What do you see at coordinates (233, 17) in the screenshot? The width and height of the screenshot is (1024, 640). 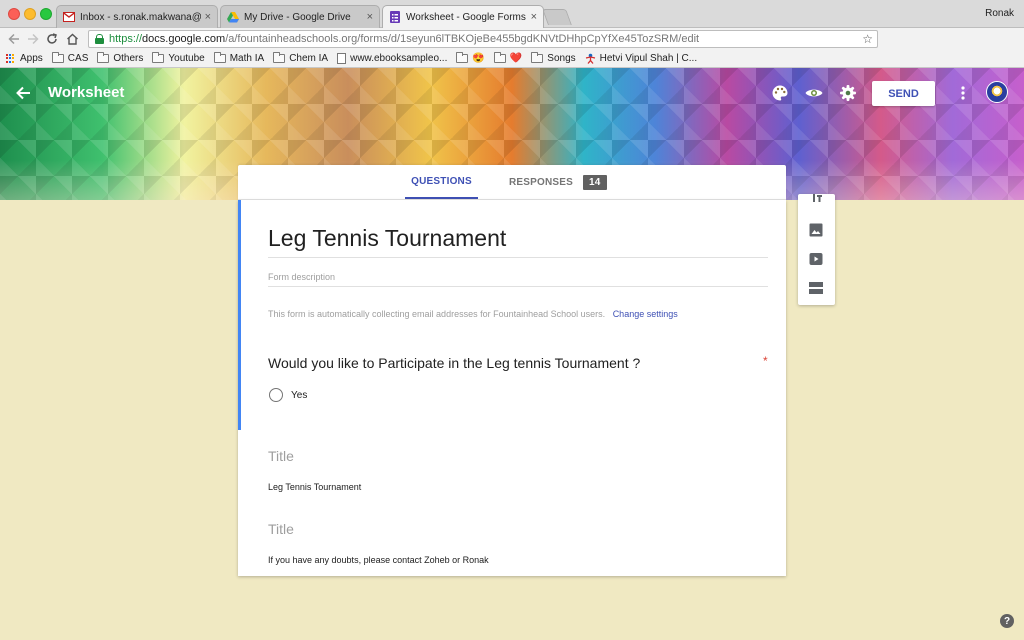 I see `google-drive-icon` at bounding box center [233, 17].